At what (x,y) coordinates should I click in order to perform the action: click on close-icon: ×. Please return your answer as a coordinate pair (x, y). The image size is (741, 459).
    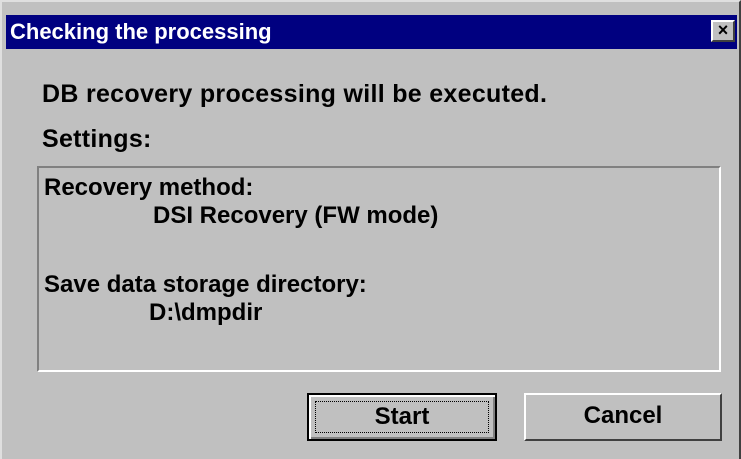
    Looking at the image, I should click on (723, 31).